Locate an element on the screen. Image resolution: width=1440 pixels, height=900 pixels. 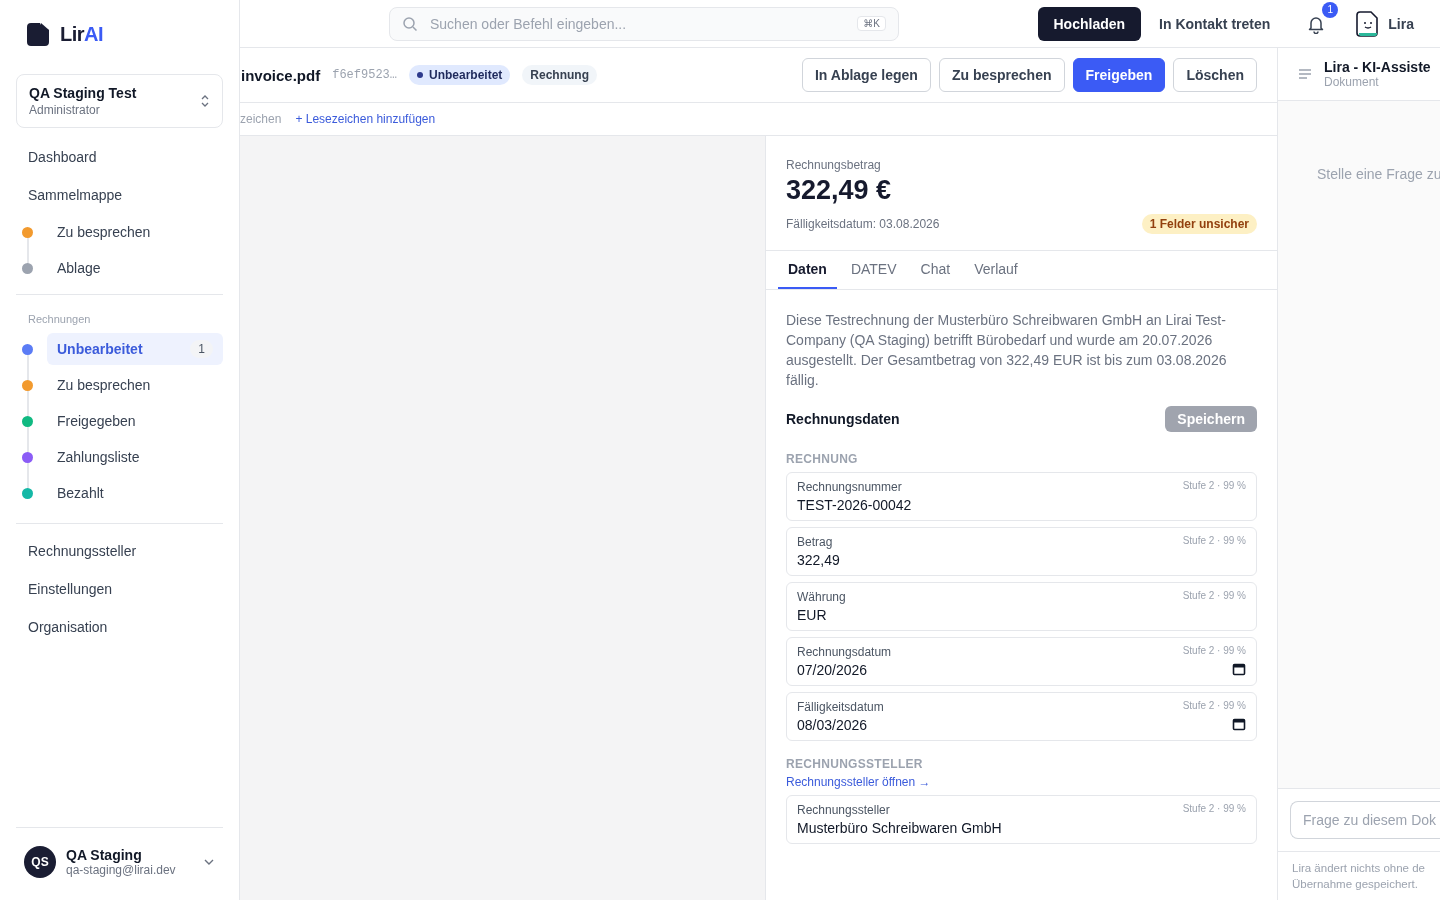
amount-value: 322,49 € is located at coordinates (839, 190).